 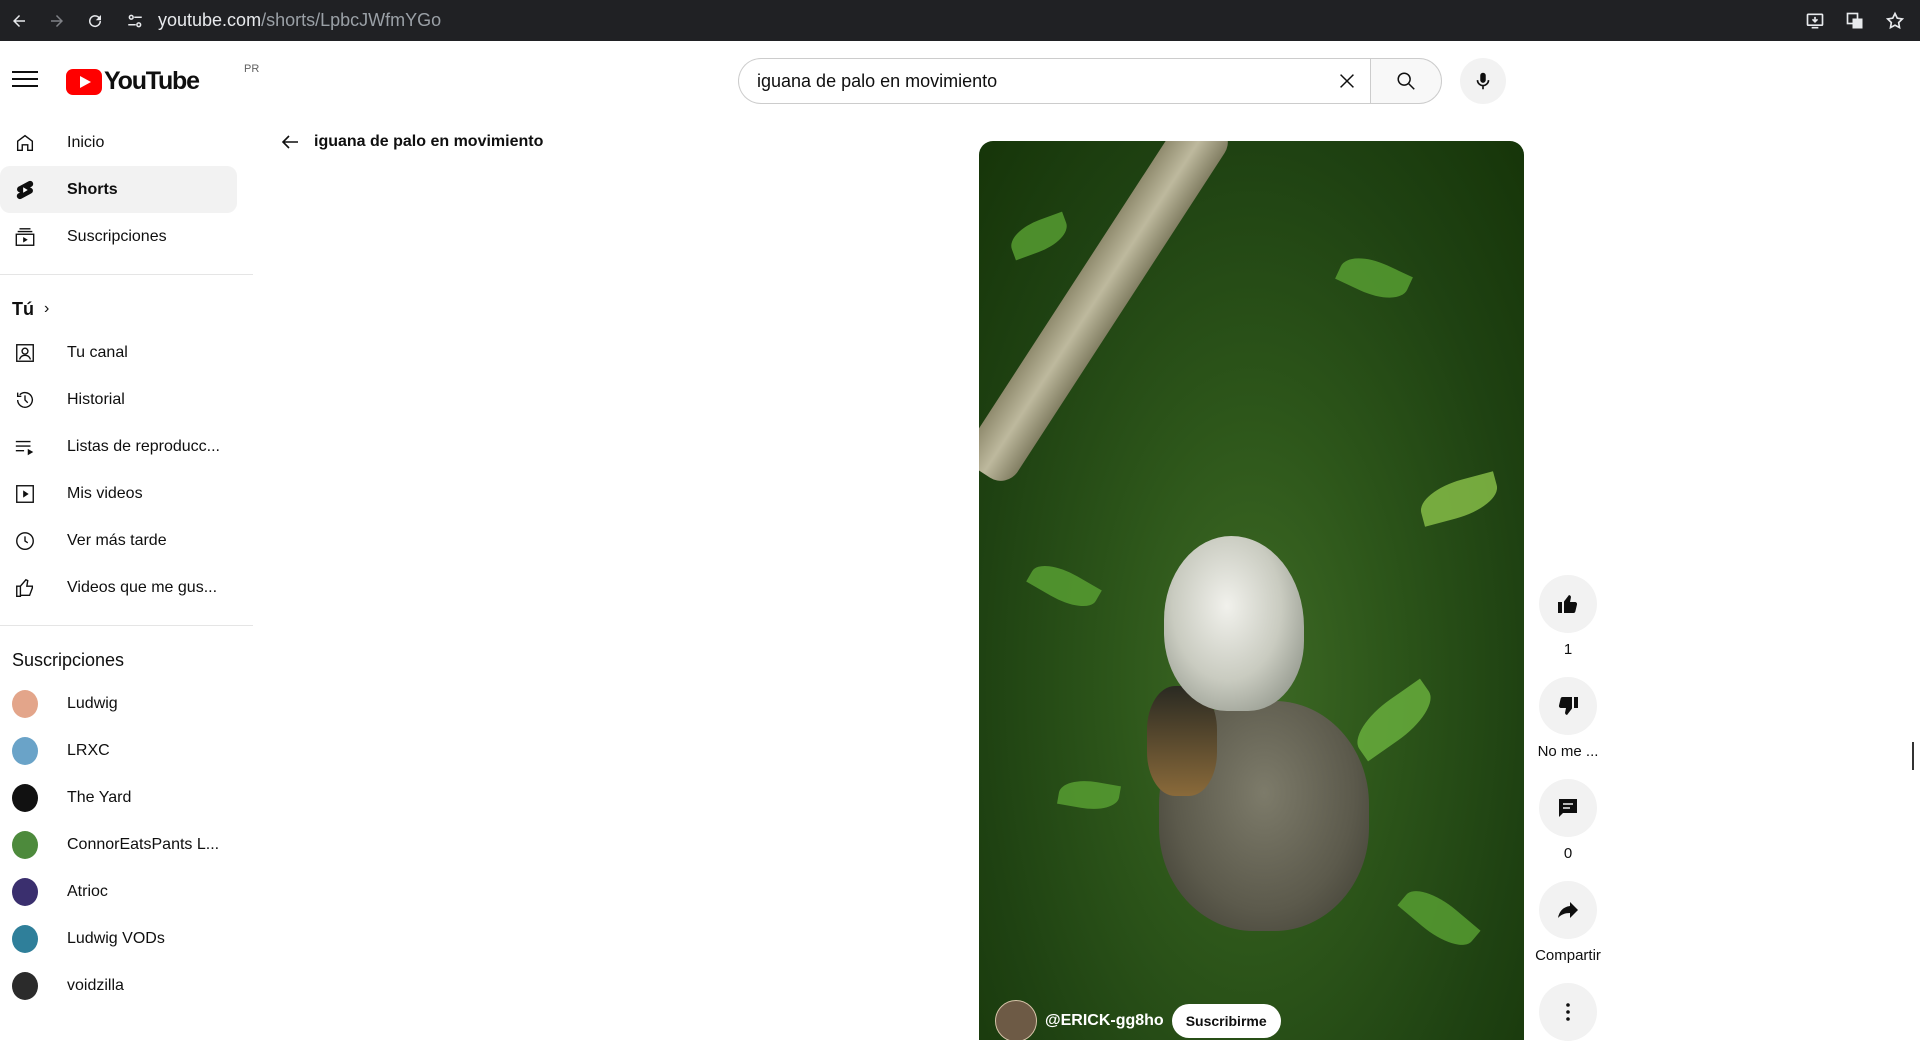 What do you see at coordinates (118, 750) in the screenshot?
I see `subscription-lrxc: LRXC` at bounding box center [118, 750].